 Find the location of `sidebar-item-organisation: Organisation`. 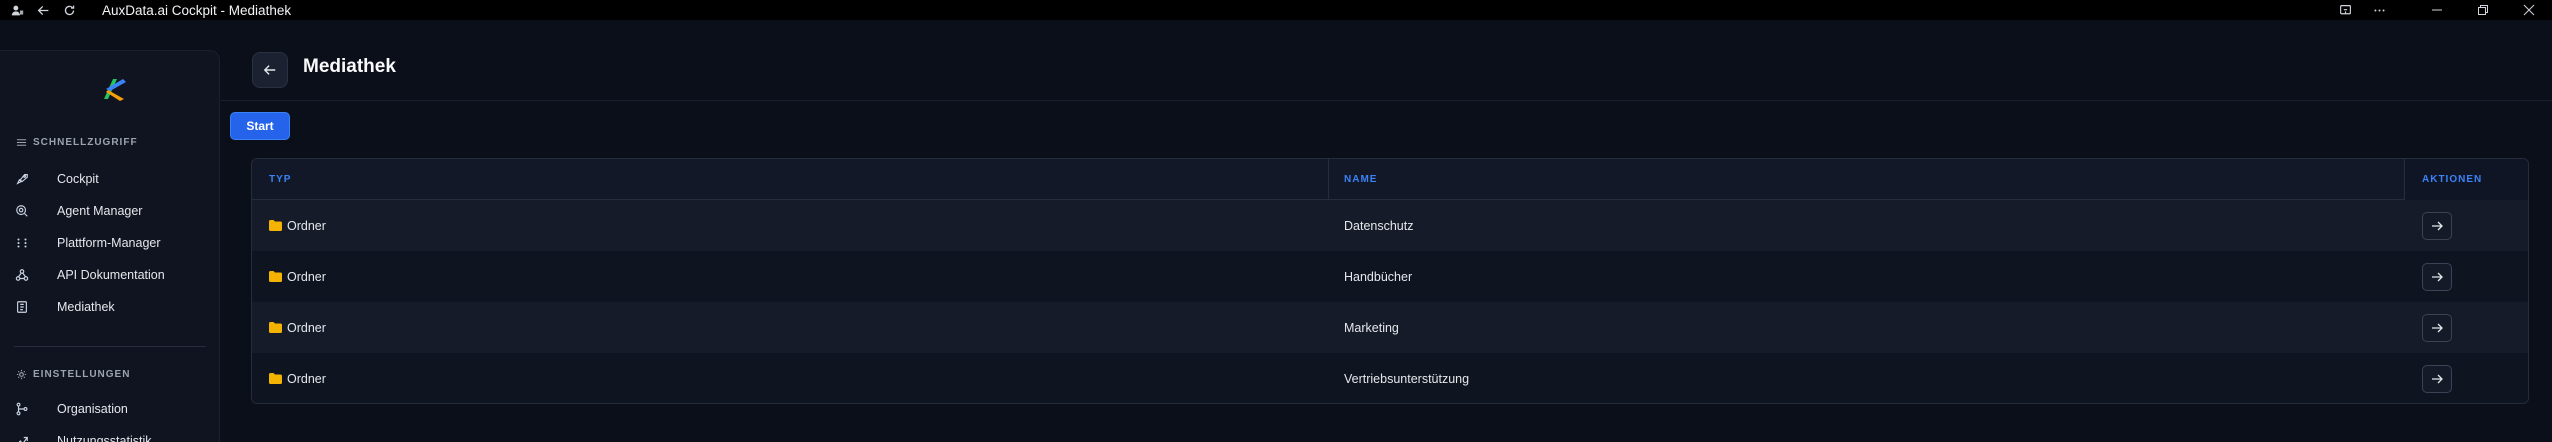

sidebar-item-organisation: Organisation is located at coordinates (109, 409).